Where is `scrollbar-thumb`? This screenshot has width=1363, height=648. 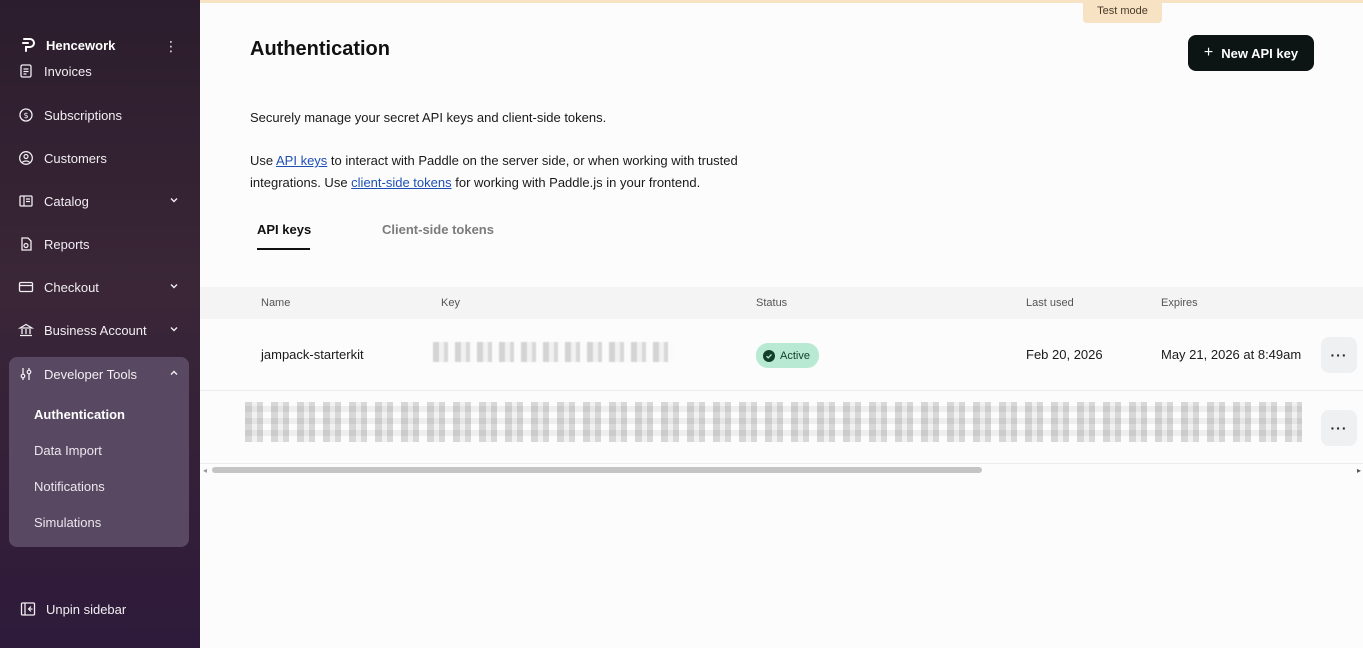
scrollbar-thumb is located at coordinates (597, 470).